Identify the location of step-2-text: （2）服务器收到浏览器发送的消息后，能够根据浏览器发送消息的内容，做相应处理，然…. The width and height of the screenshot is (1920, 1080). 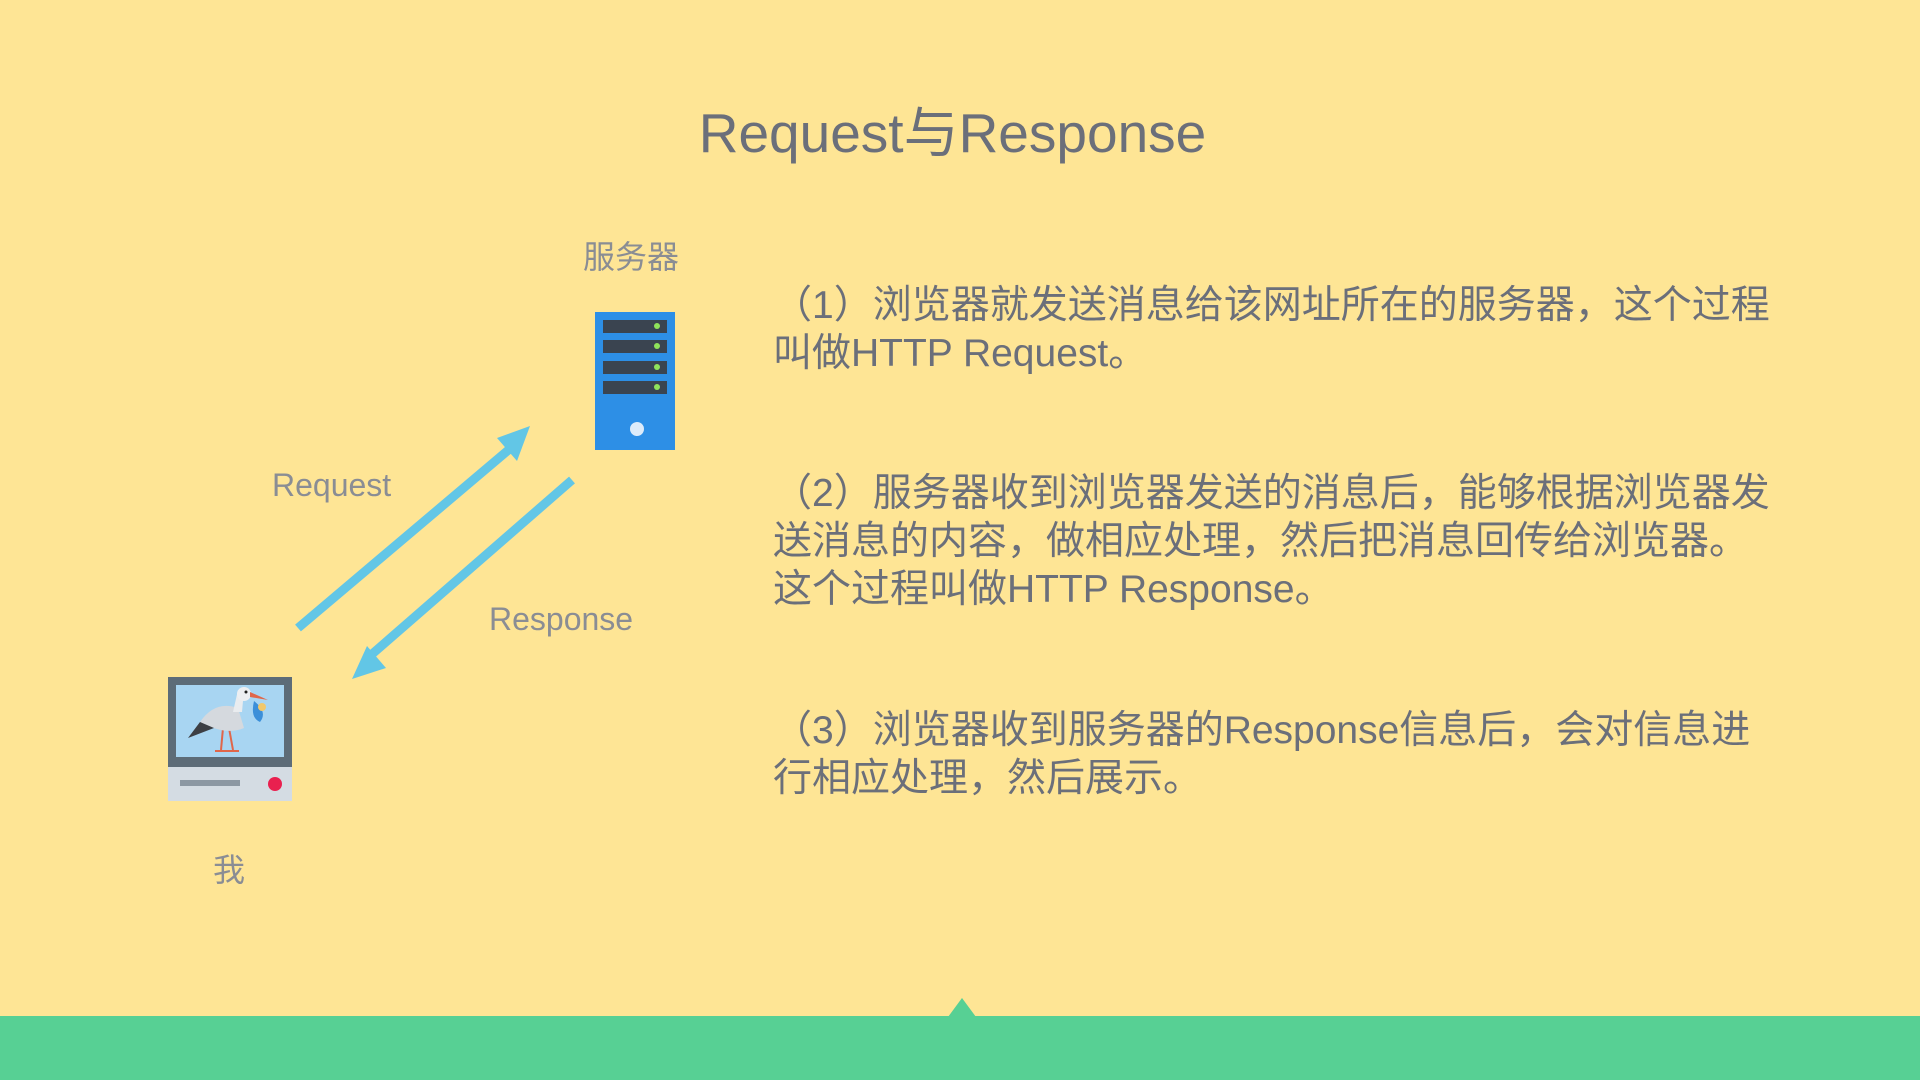
(1271, 541).